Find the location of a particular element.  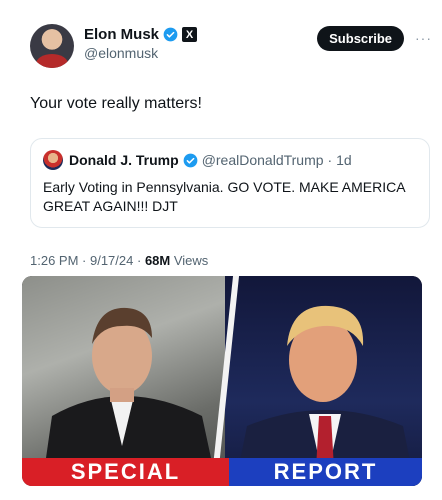

tweet-date: · 9/17/24 · is located at coordinates (111, 260).